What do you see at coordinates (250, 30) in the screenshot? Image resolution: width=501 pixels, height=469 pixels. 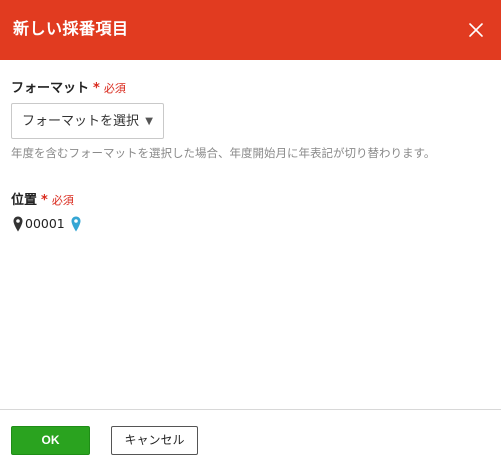 I see `dialog-header: 新しい採番項目` at bounding box center [250, 30].